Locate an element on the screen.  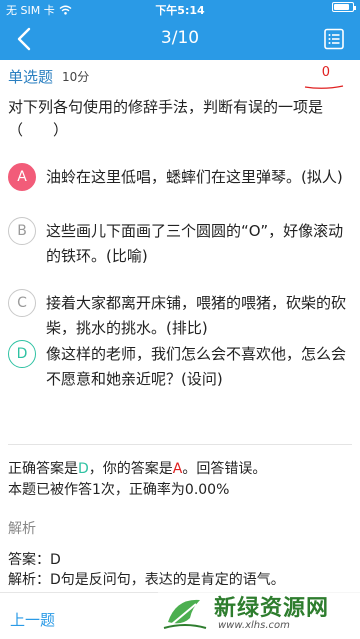
watermark: 新绿资源网 www.xlhs.com is located at coordinates (259, 612).